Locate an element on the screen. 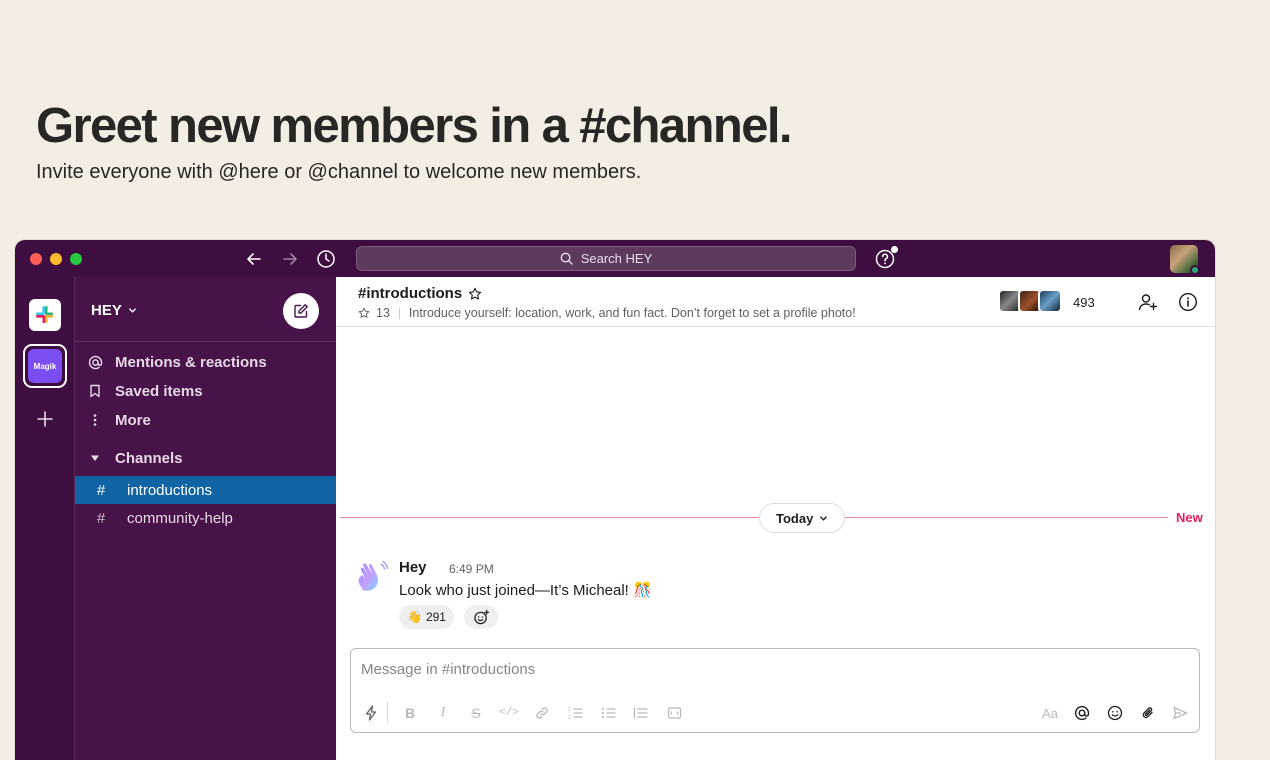 The height and width of the screenshot is (760, 1270). composer-separator is located at coordinates (387, 713).